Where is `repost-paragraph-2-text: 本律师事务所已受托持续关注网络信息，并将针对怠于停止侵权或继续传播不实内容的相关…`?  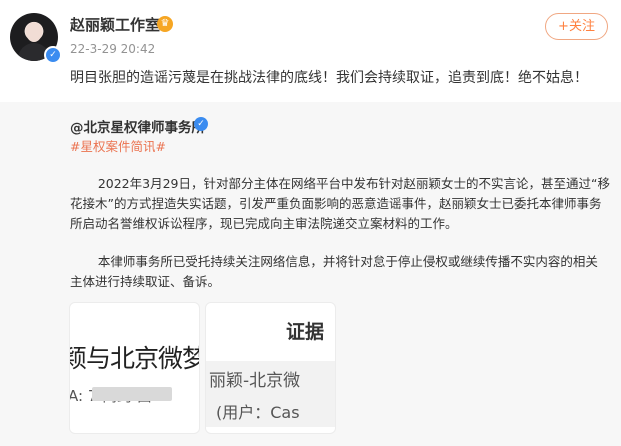 repost-paragraph-2-text: 本律师事务所已受托持续关注网络信息，并将针对怠于停止侵权或继续传播不实内容的相关… is located at coordinates (334, 271).